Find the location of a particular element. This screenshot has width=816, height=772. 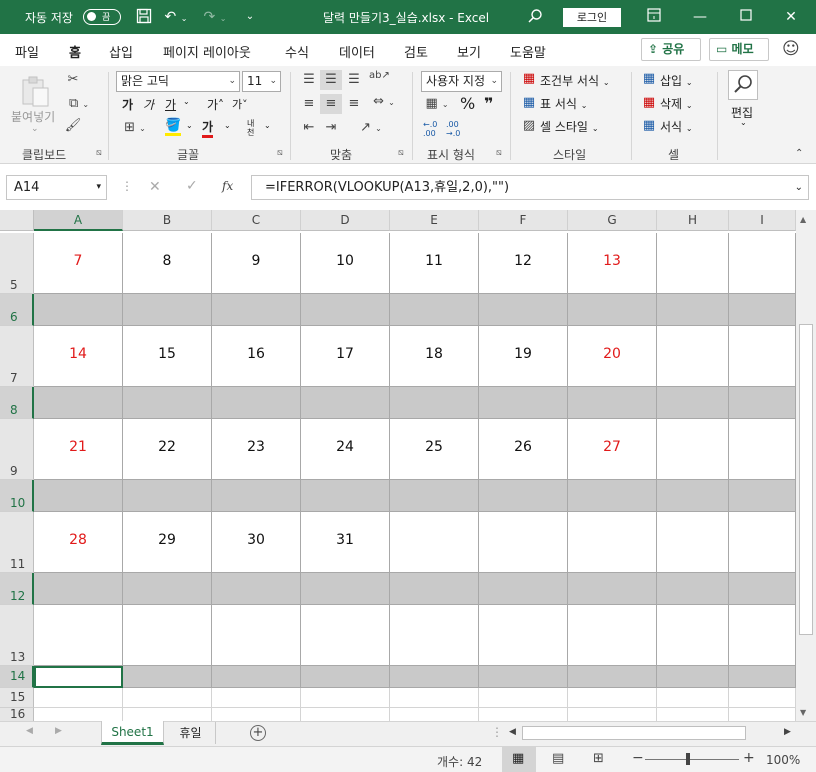

cell-i9 is located at coordinates (762, 449).